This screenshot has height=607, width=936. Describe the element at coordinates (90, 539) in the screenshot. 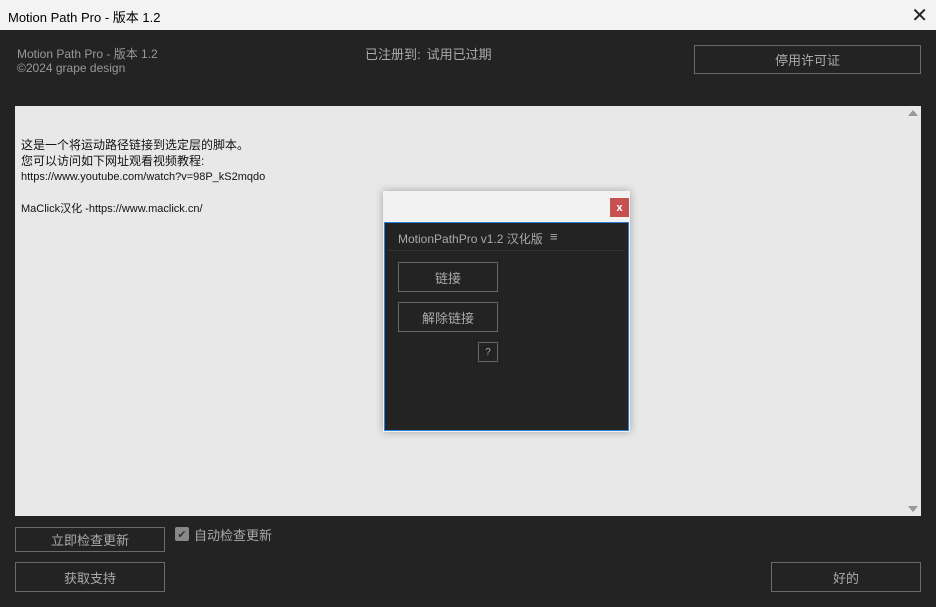

I see `check-updates-button: 立即检查更新` at that location.